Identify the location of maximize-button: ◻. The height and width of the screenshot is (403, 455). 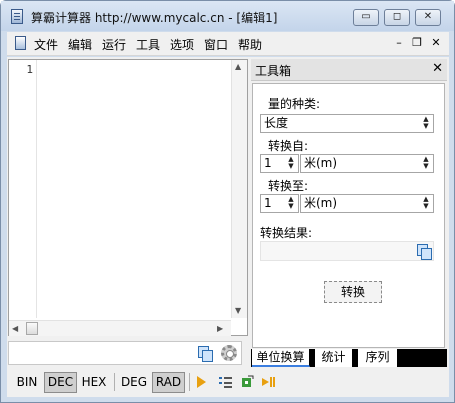
(397, 17).